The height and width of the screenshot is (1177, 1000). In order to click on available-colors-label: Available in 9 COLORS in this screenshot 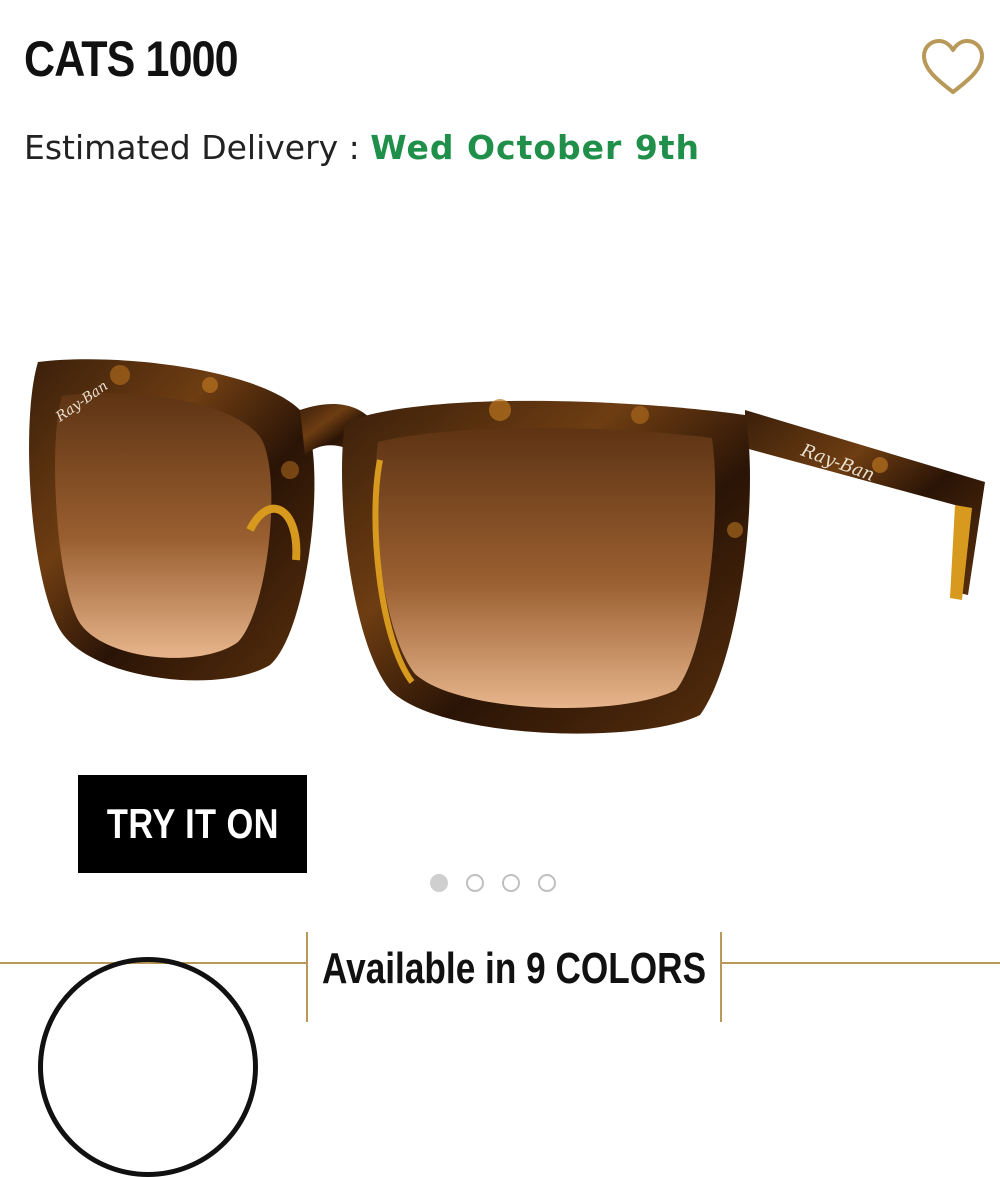, I will do `click(514, 968)`.